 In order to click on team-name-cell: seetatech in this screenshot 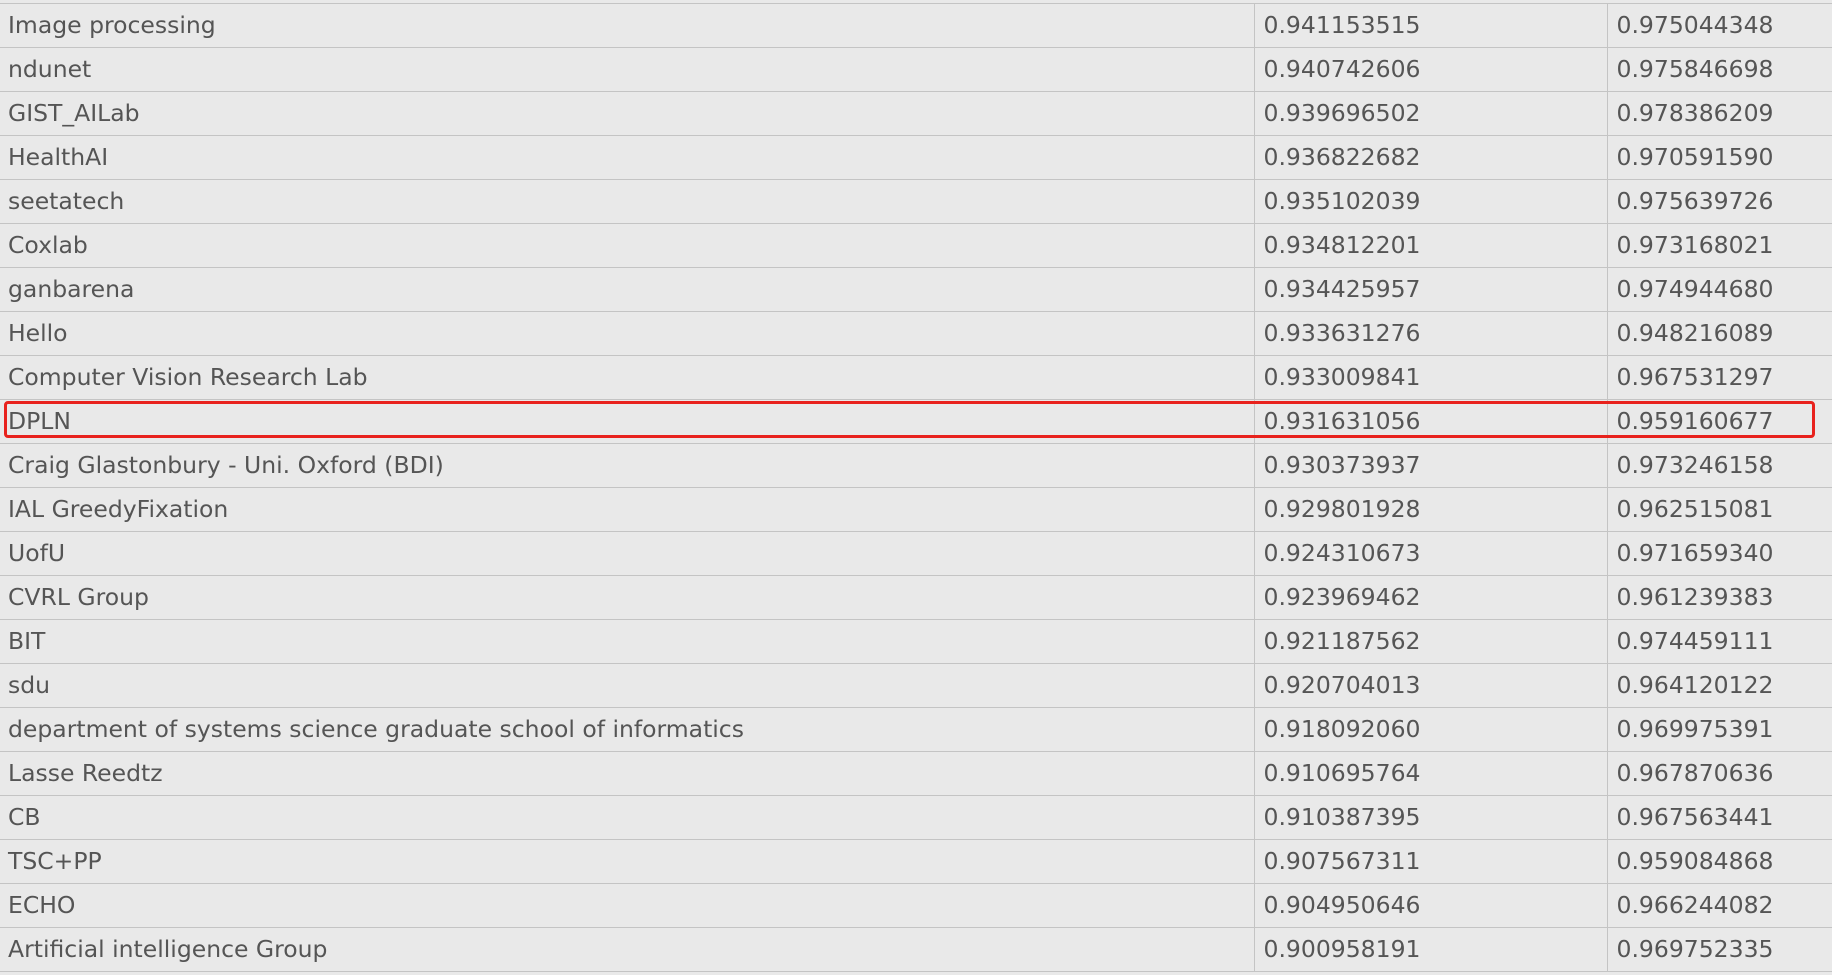, I will do `click(627, 201)`.